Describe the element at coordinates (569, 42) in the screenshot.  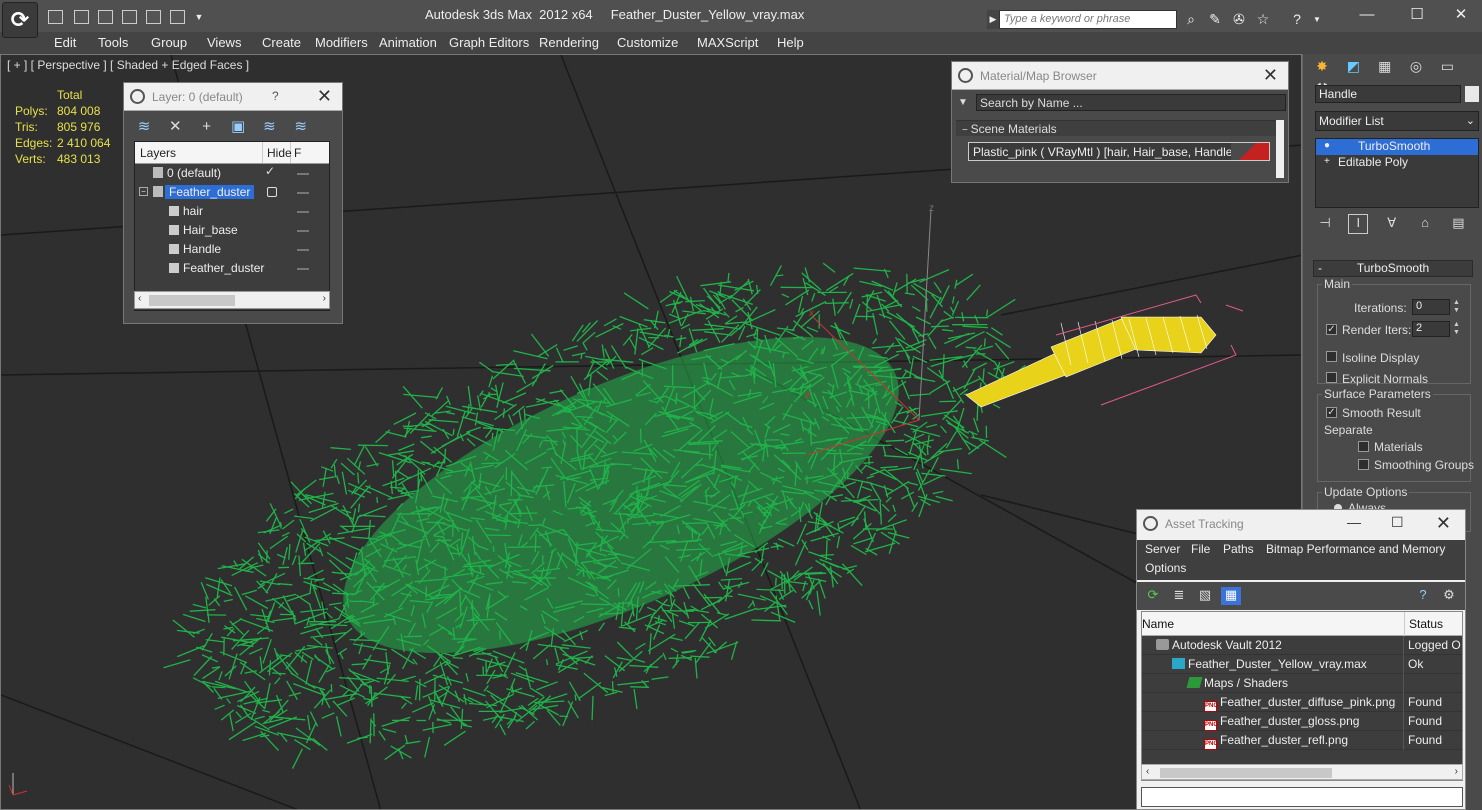
I see `menu-rendering: Rendering` at that location.